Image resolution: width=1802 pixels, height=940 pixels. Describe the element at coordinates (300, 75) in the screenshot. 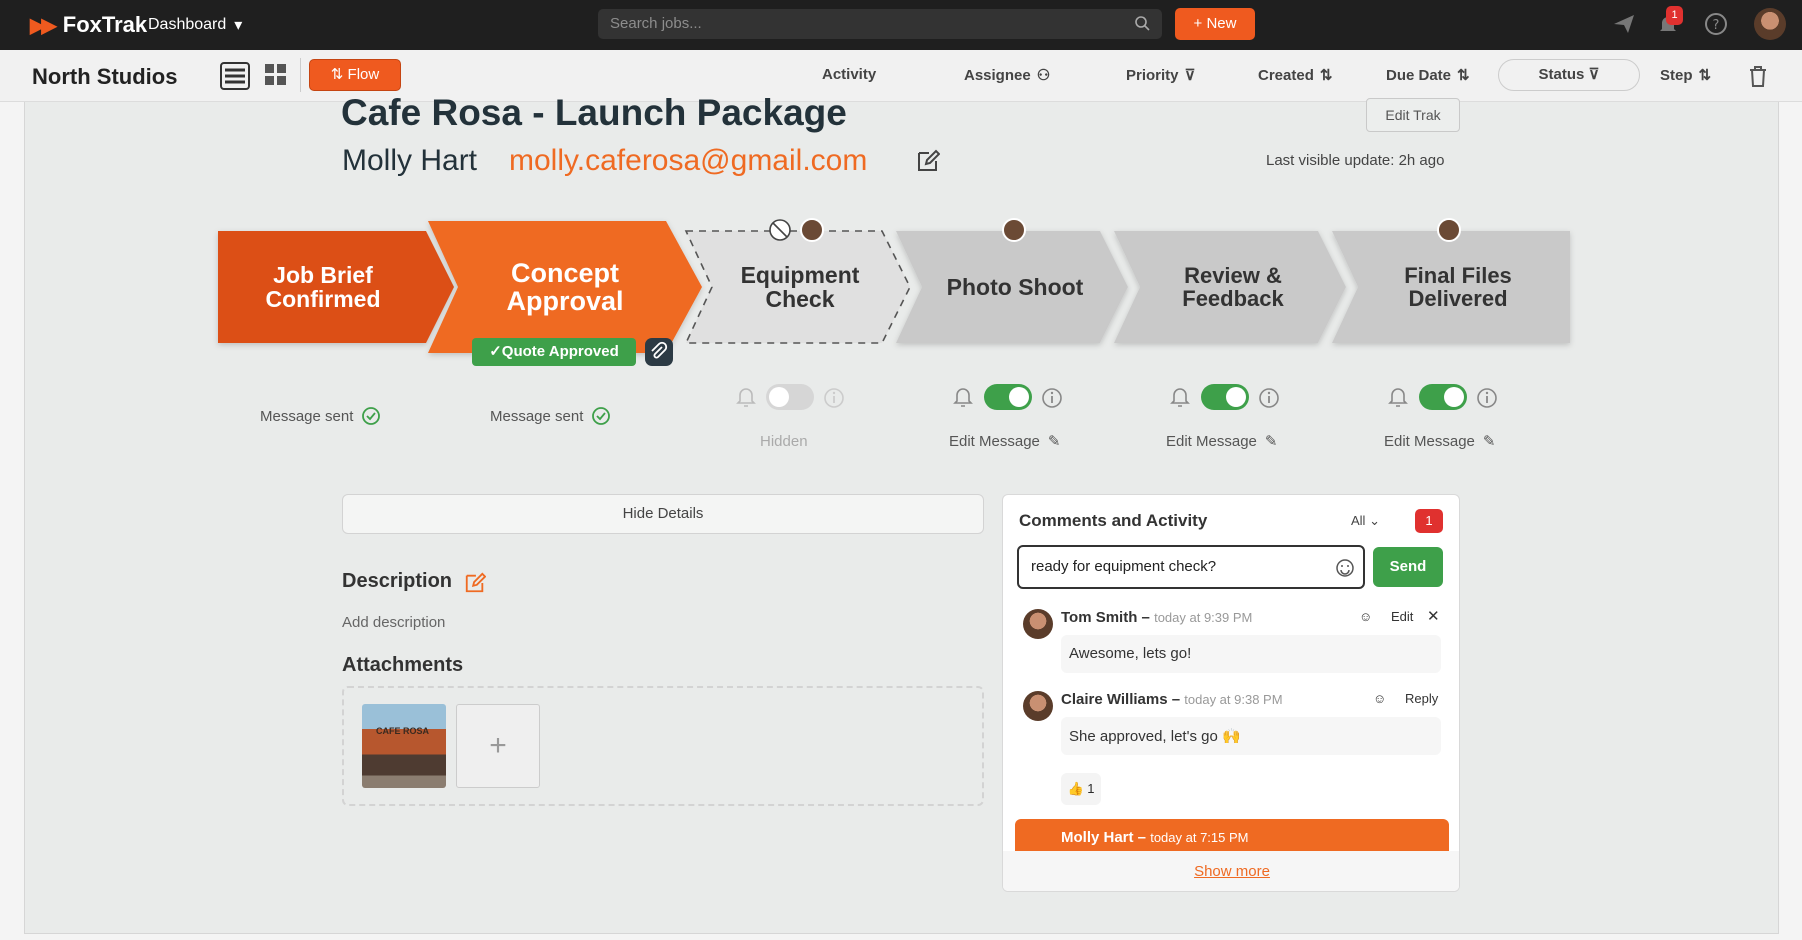

I see `toolbar-divider` at that location.